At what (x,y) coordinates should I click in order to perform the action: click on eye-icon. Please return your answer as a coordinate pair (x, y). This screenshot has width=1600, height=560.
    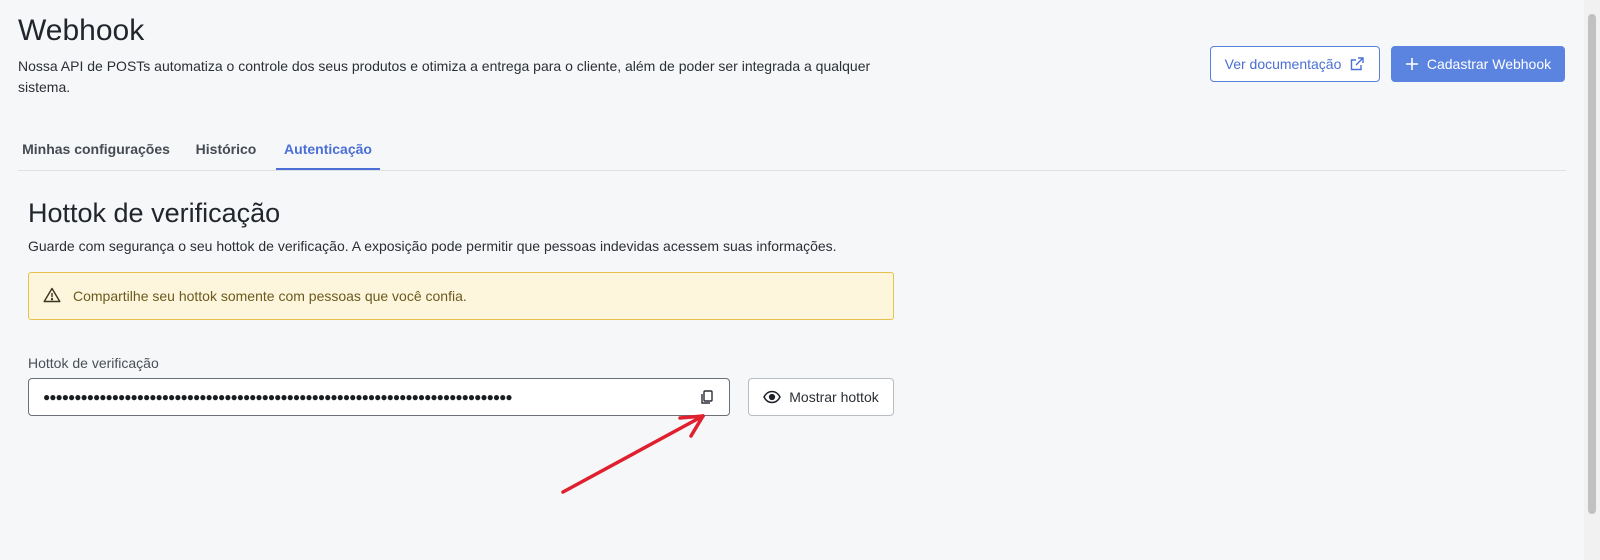
    Looking at the image, I should click on (772, 397).